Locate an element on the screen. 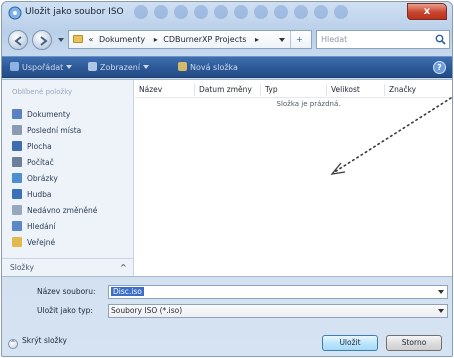  organize-label: Uspořádat is located at coordinates (43, 67).